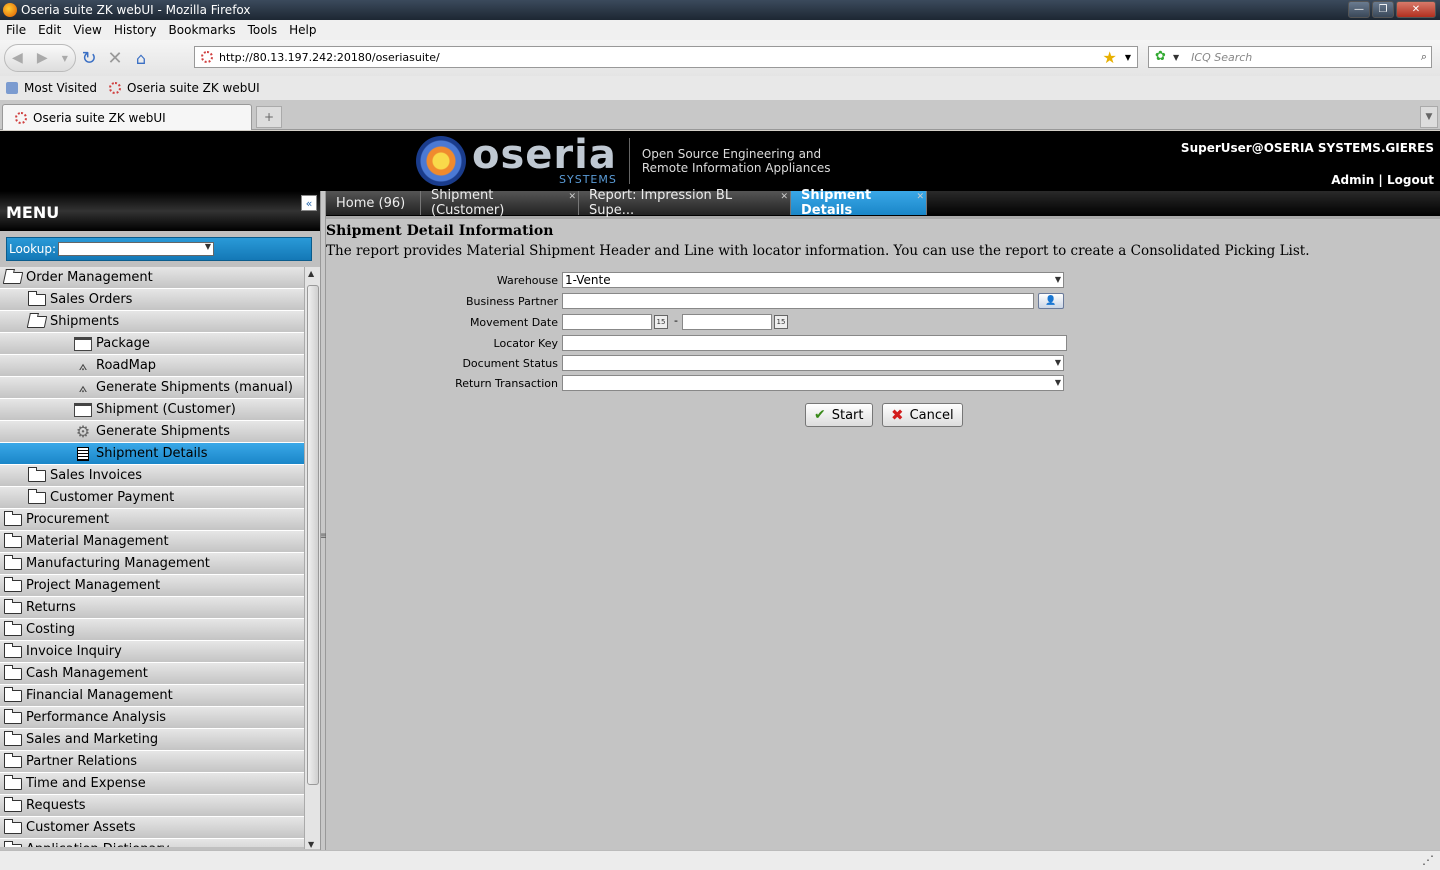 This screenshot has height=870, width=1440. What do you see at coordinates (56, 805) in the screenshot?
I see `menu-item-label: Requests` at bounding box center [56, 805].